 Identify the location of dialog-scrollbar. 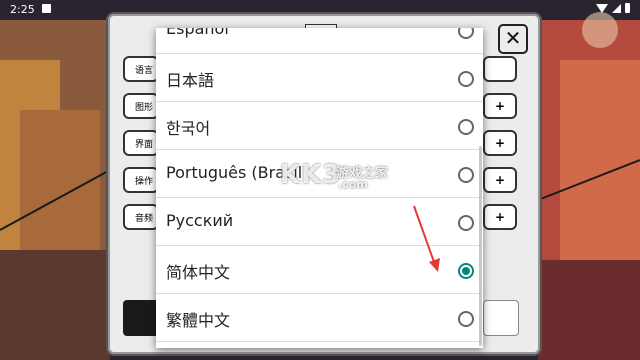
(480, 246).